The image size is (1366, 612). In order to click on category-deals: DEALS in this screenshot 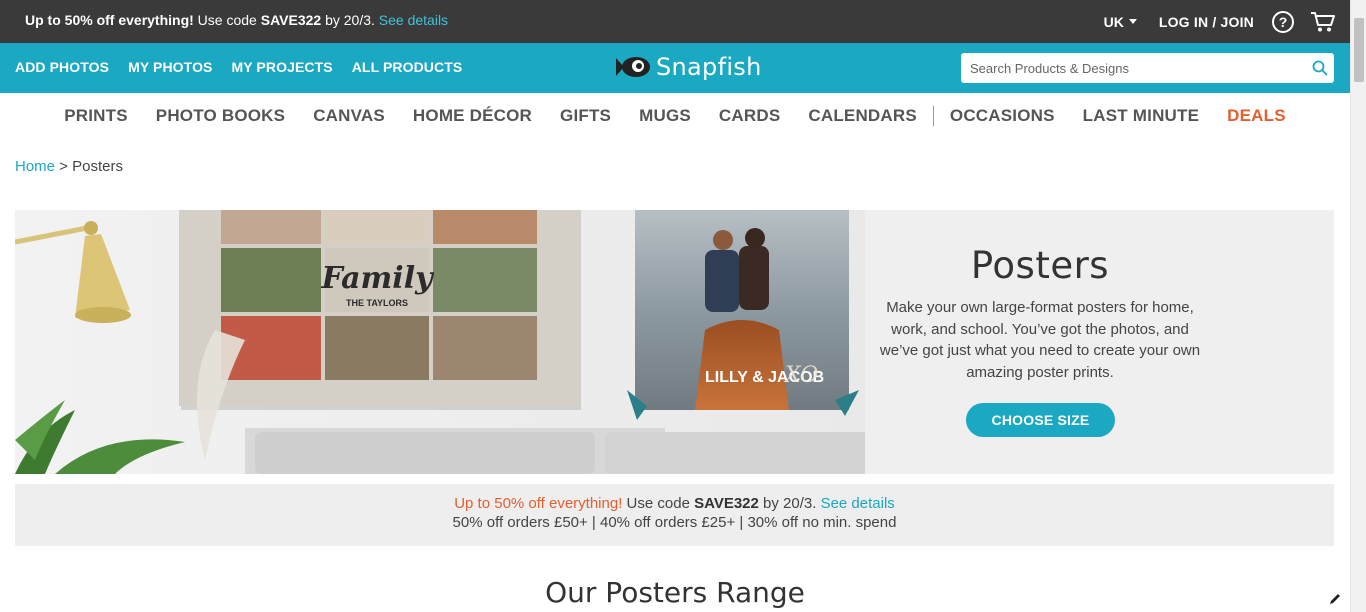, I will do `click(1256, 116)`.